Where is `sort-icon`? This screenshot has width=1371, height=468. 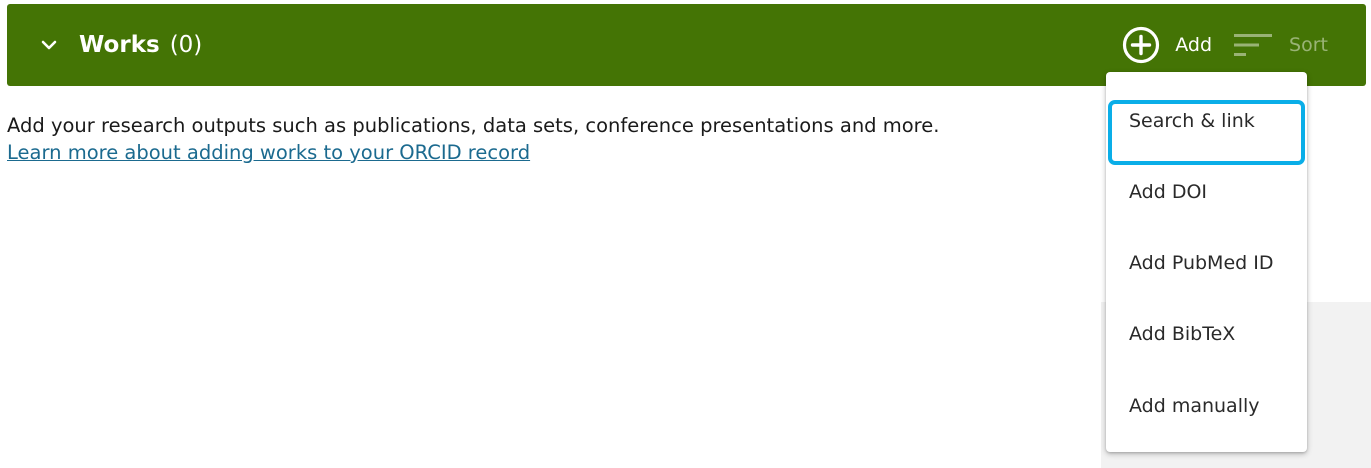 sort-icon is located at coordinates (1253, 45).